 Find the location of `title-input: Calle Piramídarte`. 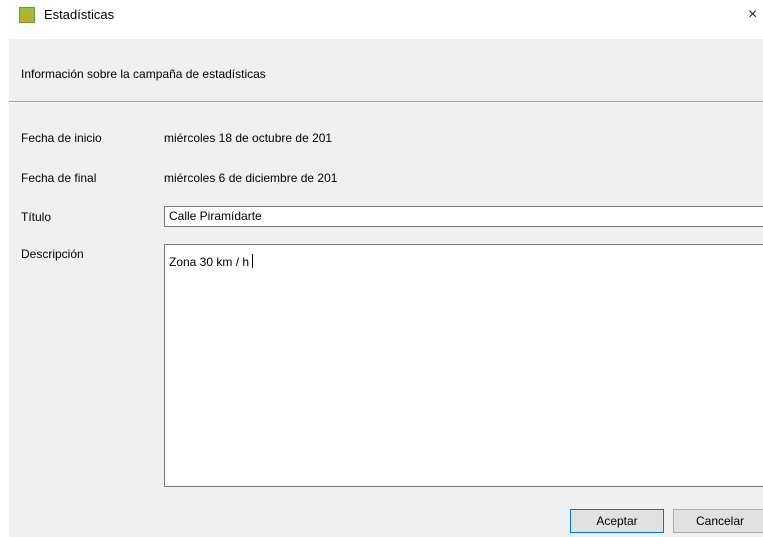

title-input: Calle Piramídarte is located at coordinates (463, 216).